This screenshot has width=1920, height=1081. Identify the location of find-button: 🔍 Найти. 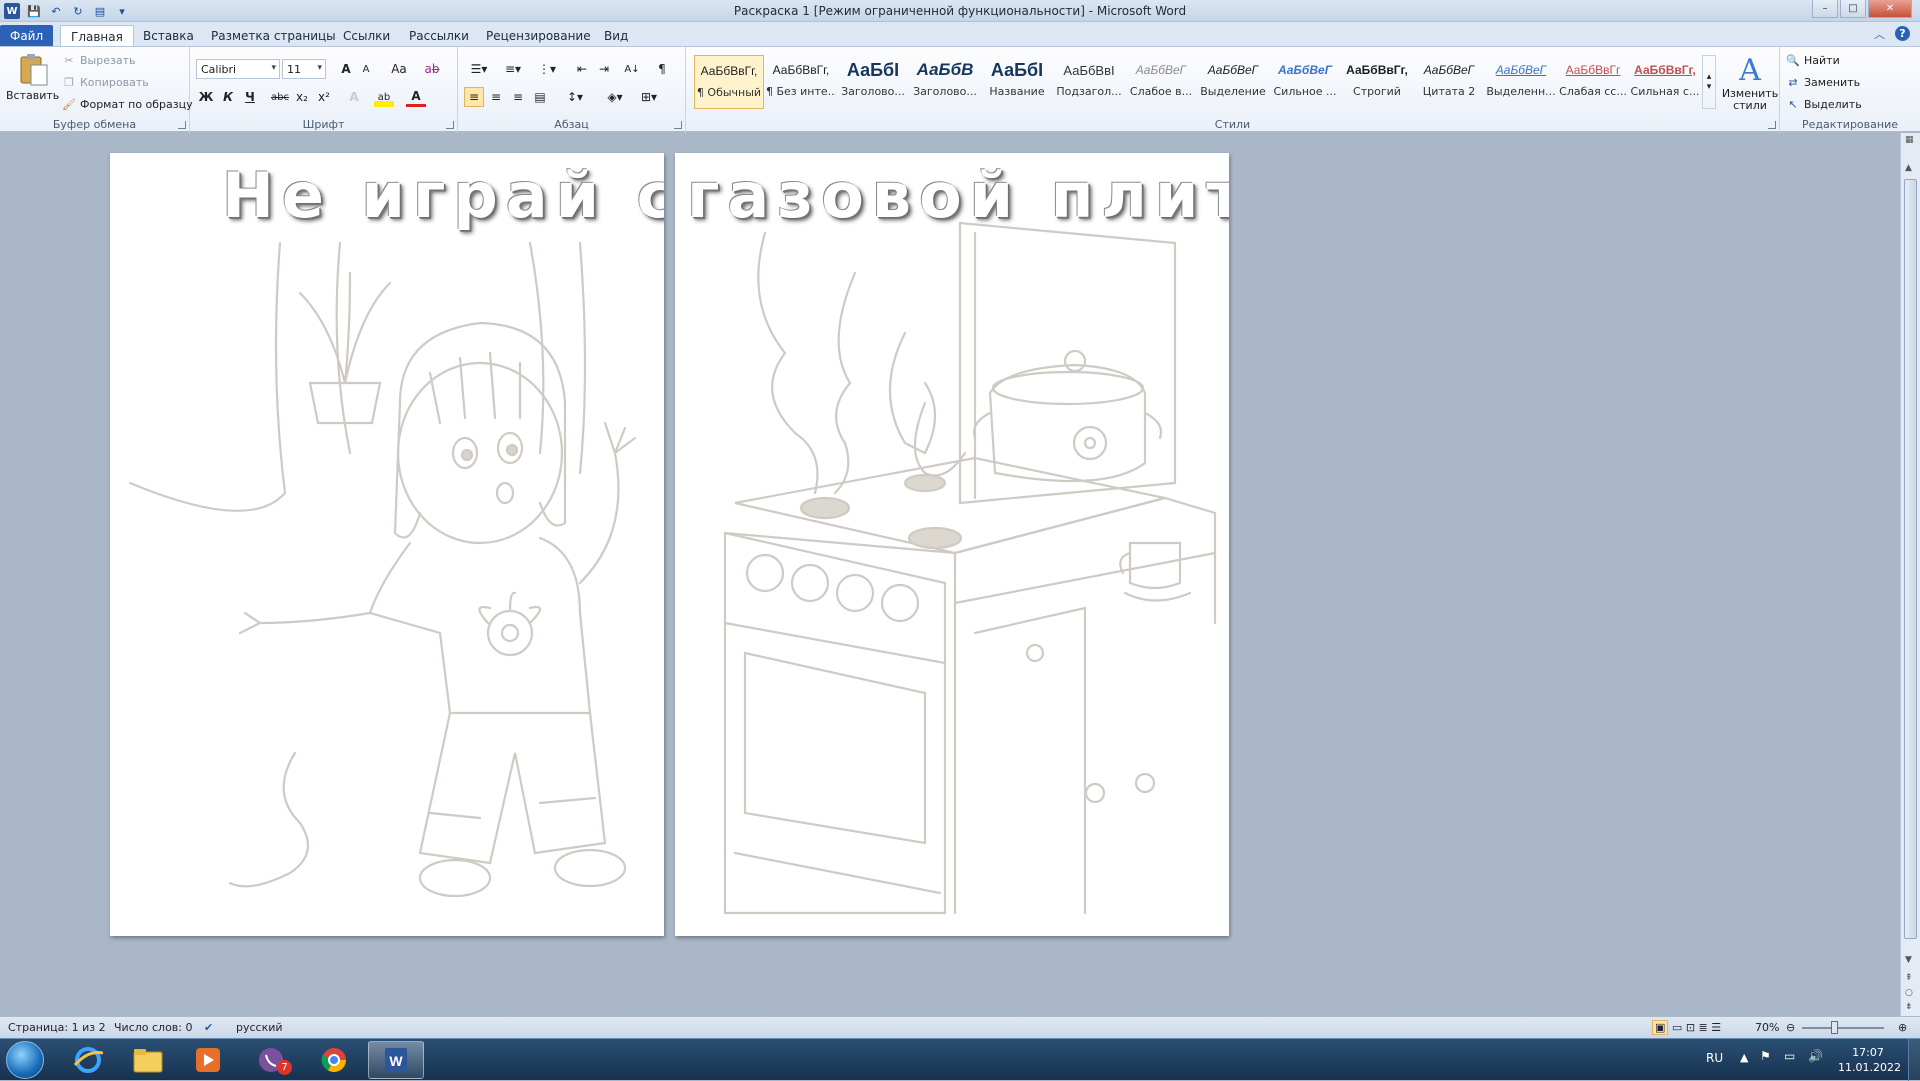
(1813, 60).